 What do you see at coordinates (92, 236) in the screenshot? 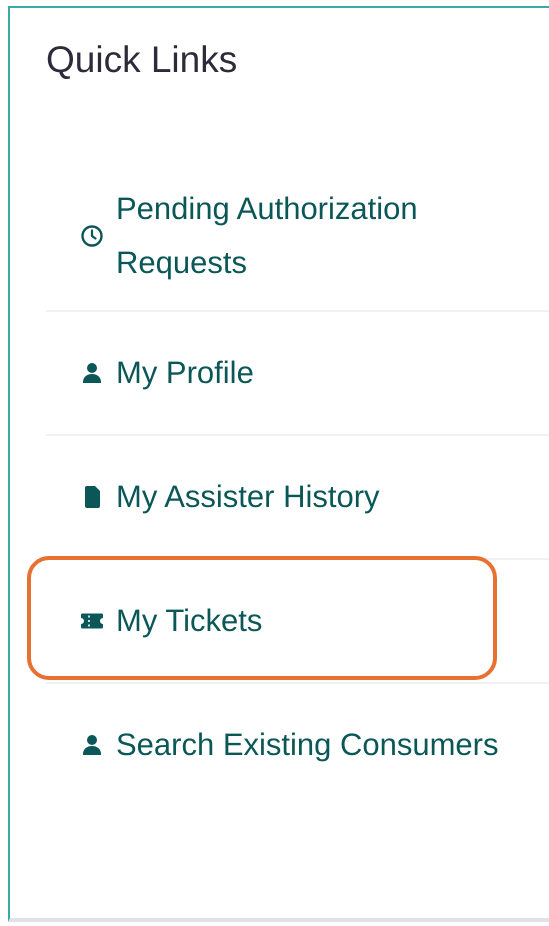
I see `clock-icon` at bounding box center [92, 236].